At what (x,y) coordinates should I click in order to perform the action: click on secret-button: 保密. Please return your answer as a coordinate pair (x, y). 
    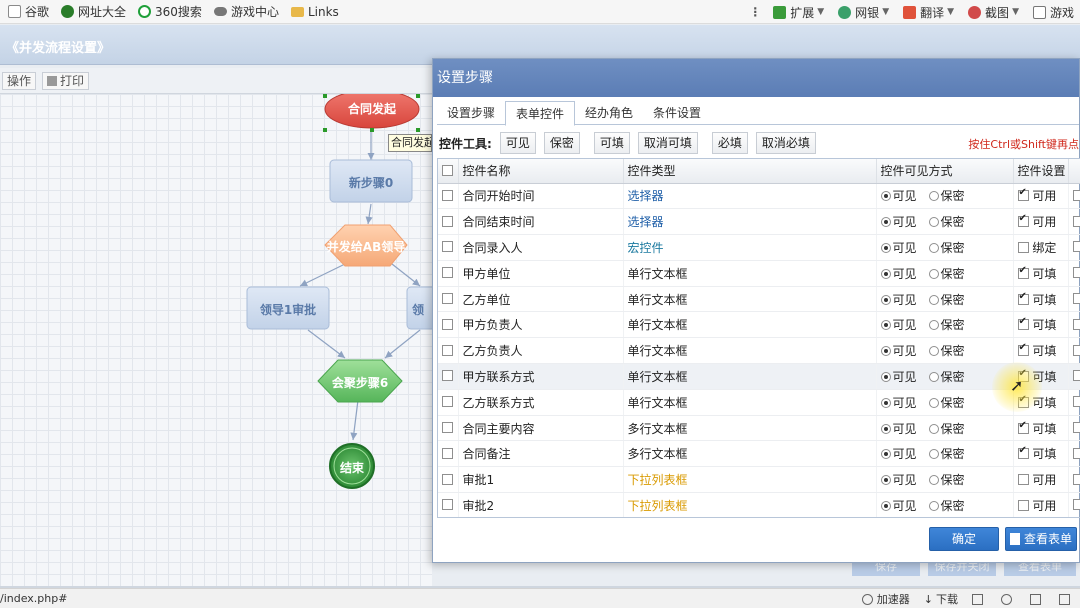
    Looking at the image, I should click on (561, 143).